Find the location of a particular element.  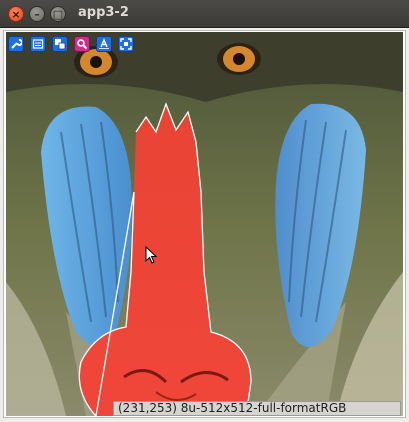

maximize-icon: □ is located at coordinates (58, 14).